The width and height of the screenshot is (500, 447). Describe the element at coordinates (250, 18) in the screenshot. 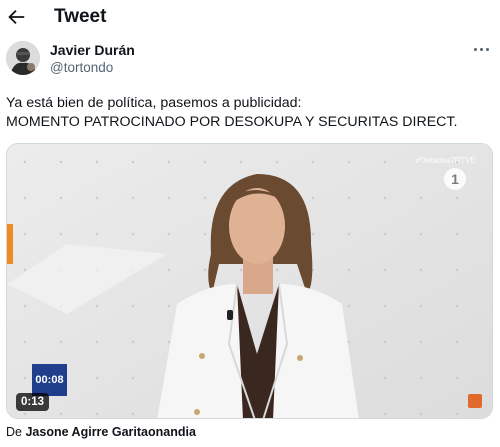

I see `tweet-header: Tweet` at that location.